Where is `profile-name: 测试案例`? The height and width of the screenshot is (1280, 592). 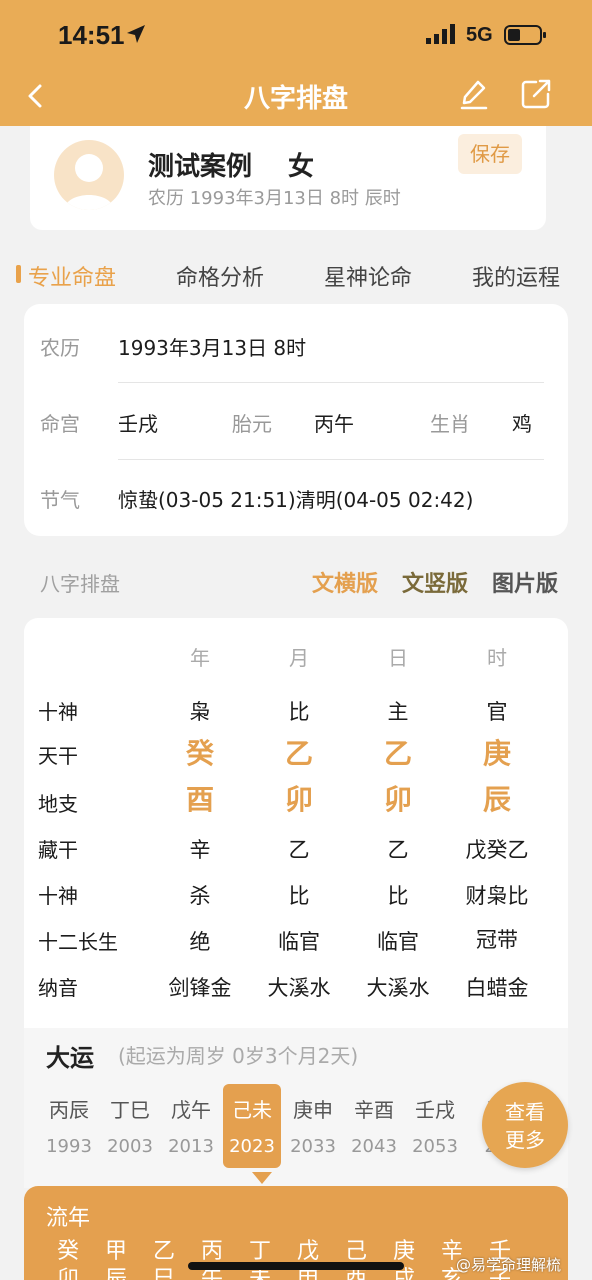
profile-name: 测试案例 is located at coordinates (200, 167).